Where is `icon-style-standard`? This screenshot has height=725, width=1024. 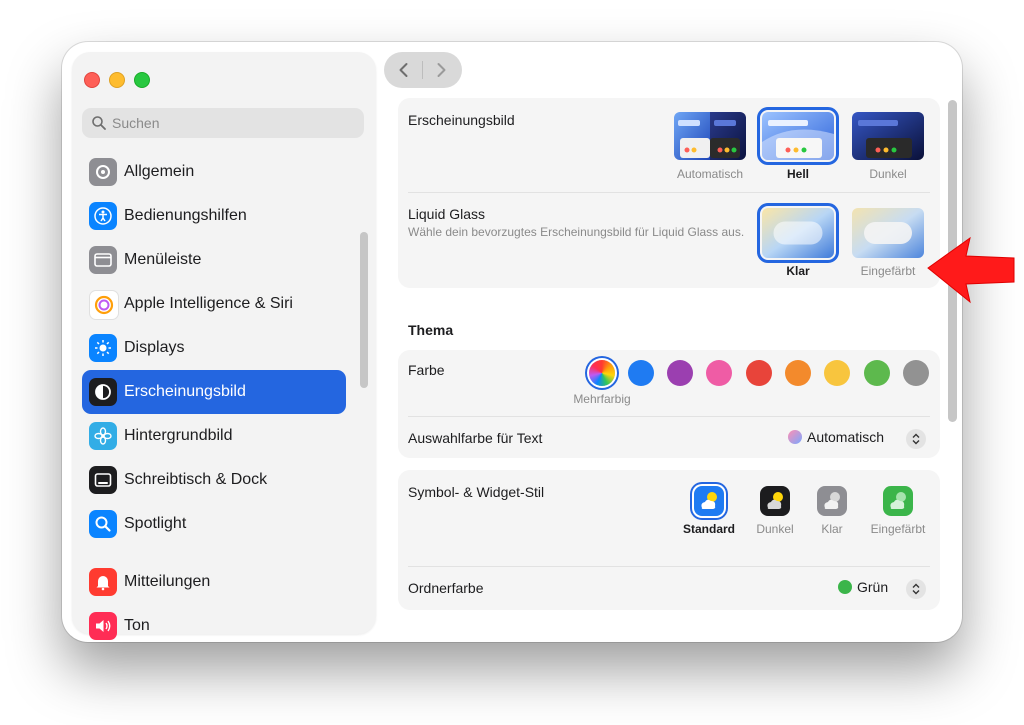
icon-style-standard is located at coordinates (709, 501).